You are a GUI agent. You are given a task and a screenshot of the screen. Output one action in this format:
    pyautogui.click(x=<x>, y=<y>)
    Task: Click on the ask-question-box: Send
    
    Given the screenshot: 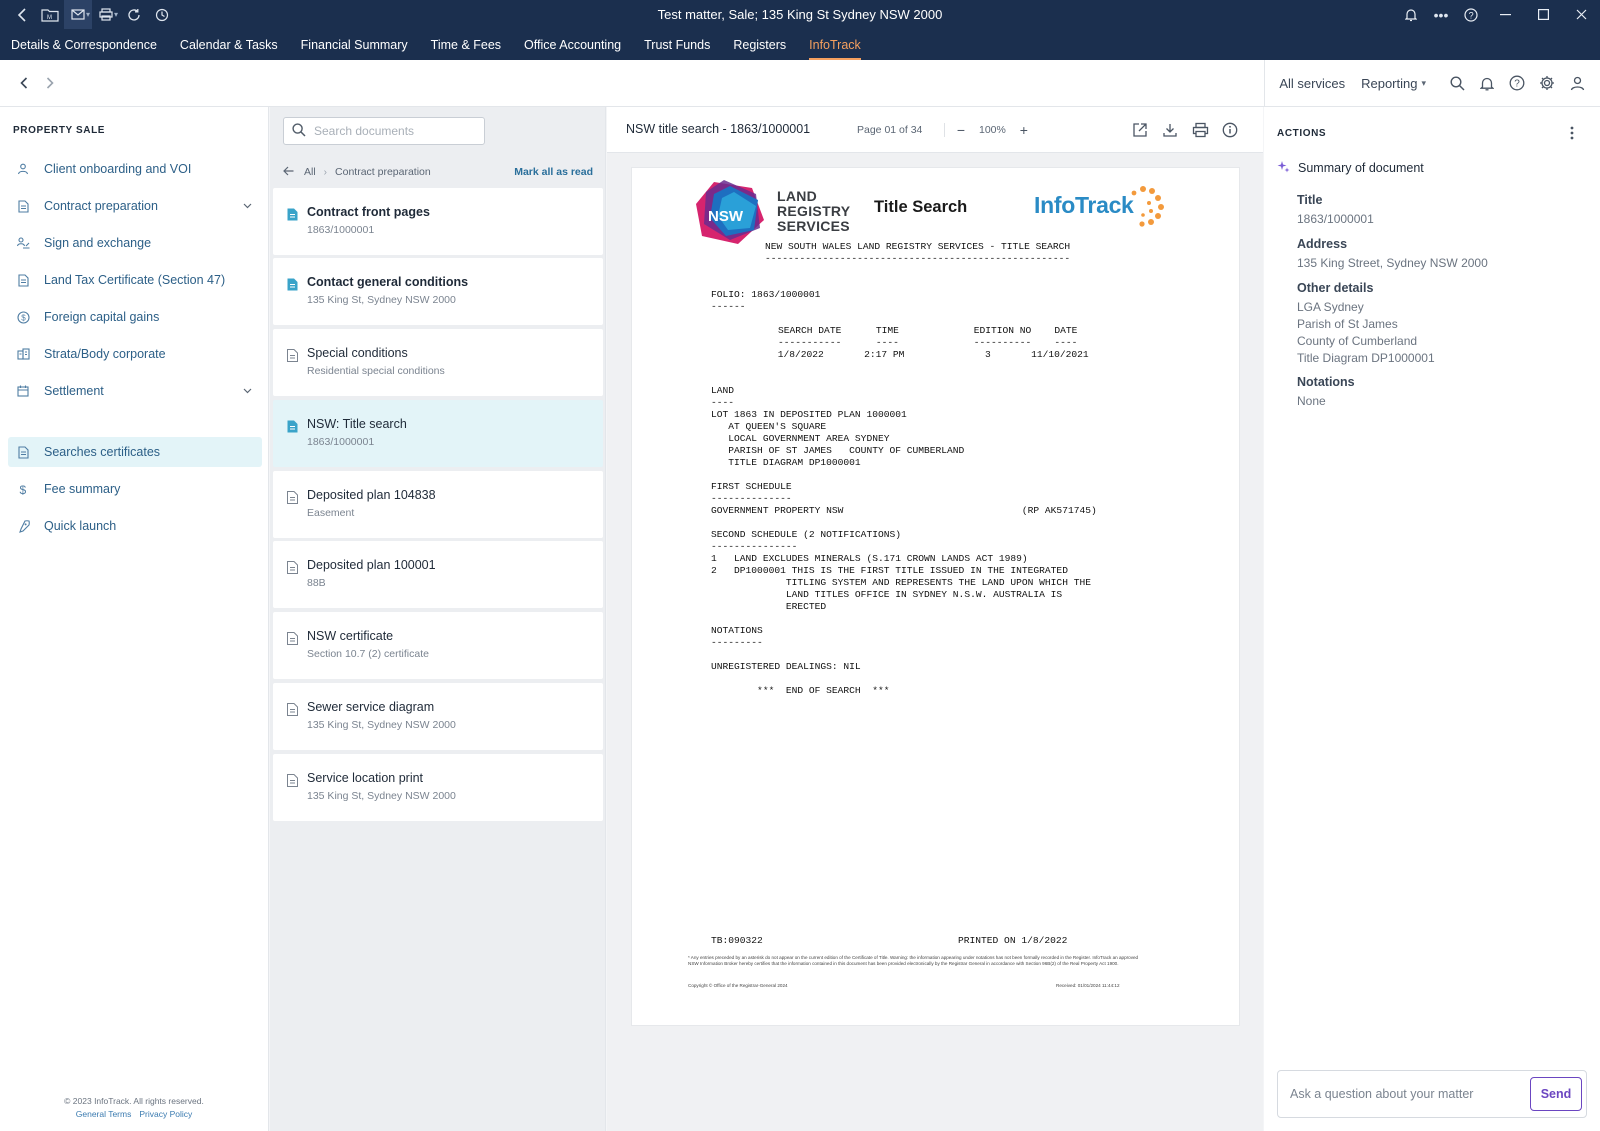 What is the action you would take?
    pyautogui.click(x=1432, y=1094)
    